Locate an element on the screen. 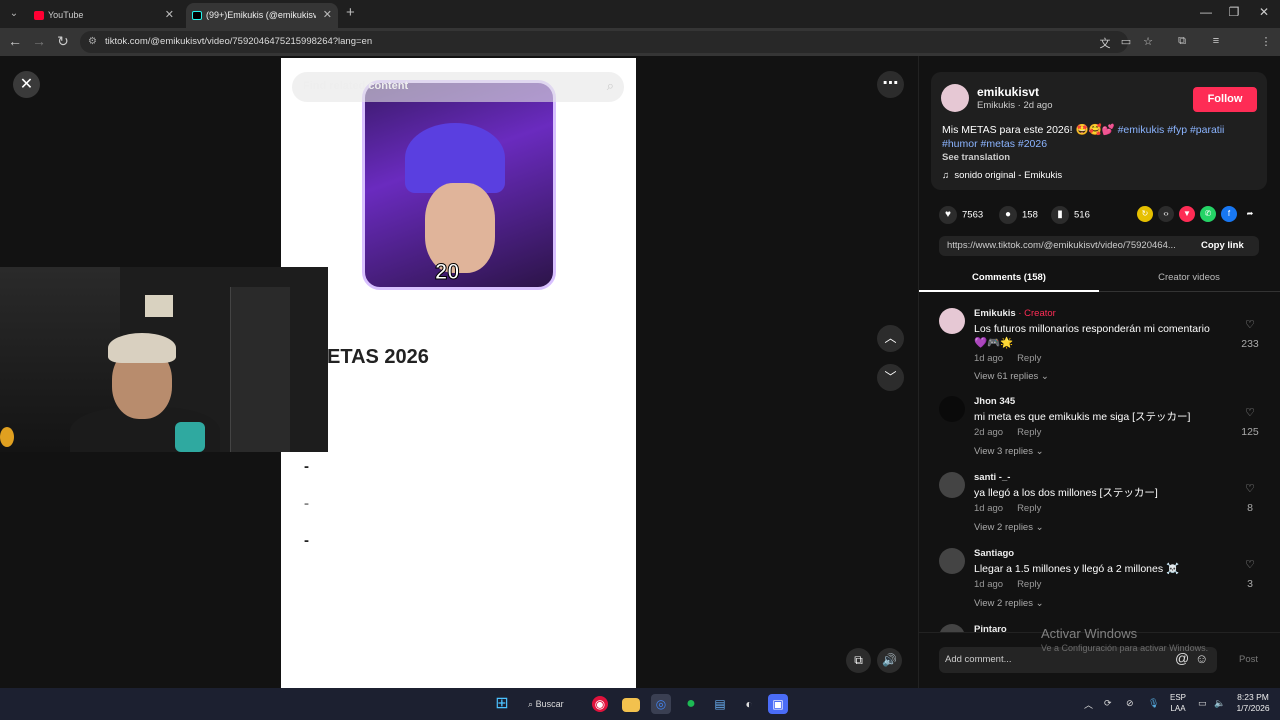  tab-search-icon: ⌄ is located at coordinates (14, 14).